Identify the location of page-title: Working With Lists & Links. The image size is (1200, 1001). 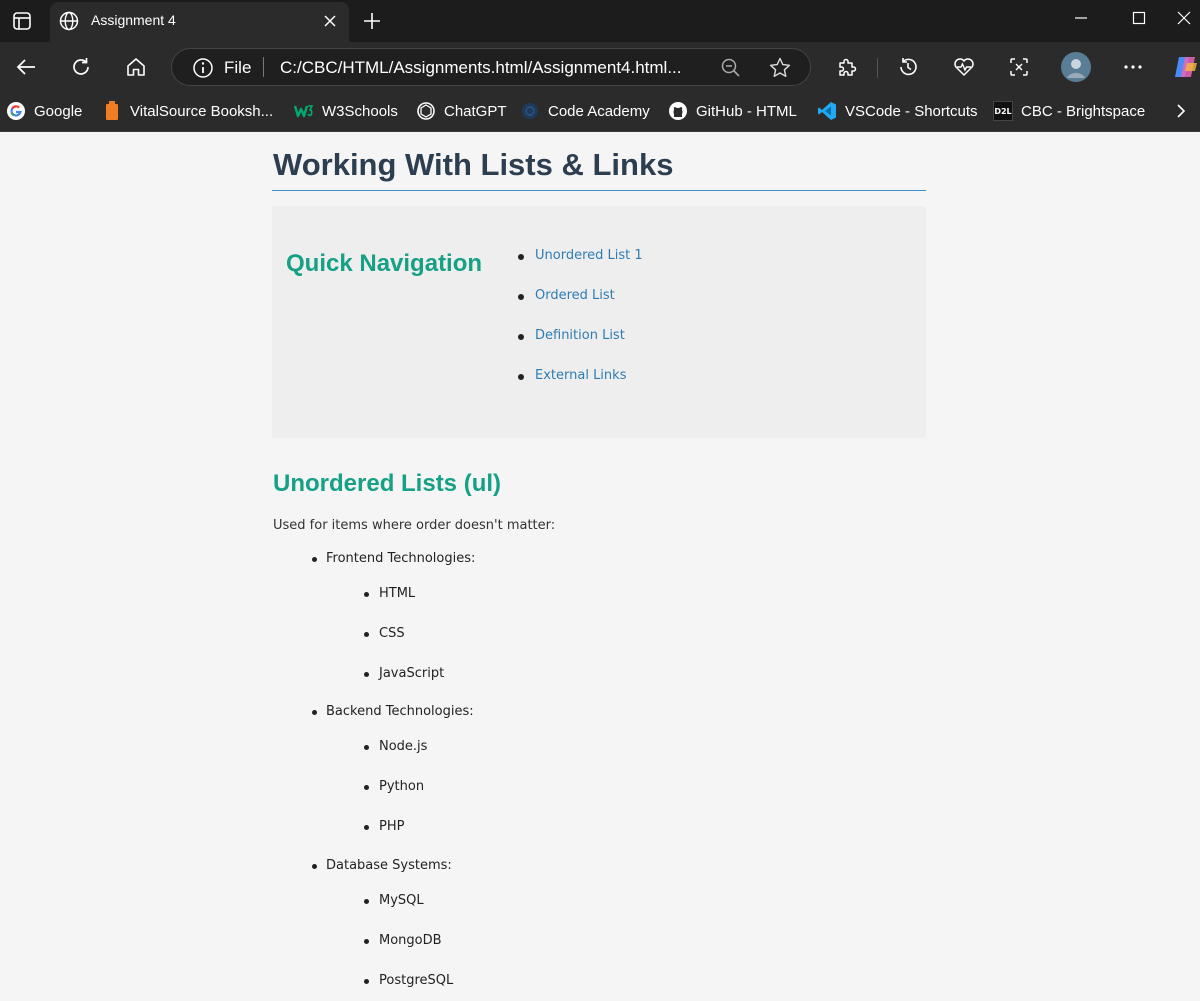
(473, 164).